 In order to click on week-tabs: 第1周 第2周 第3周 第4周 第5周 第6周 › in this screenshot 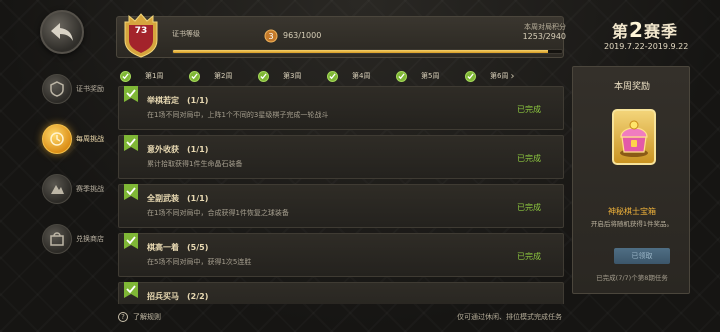, I will do `click(343, 76)`.